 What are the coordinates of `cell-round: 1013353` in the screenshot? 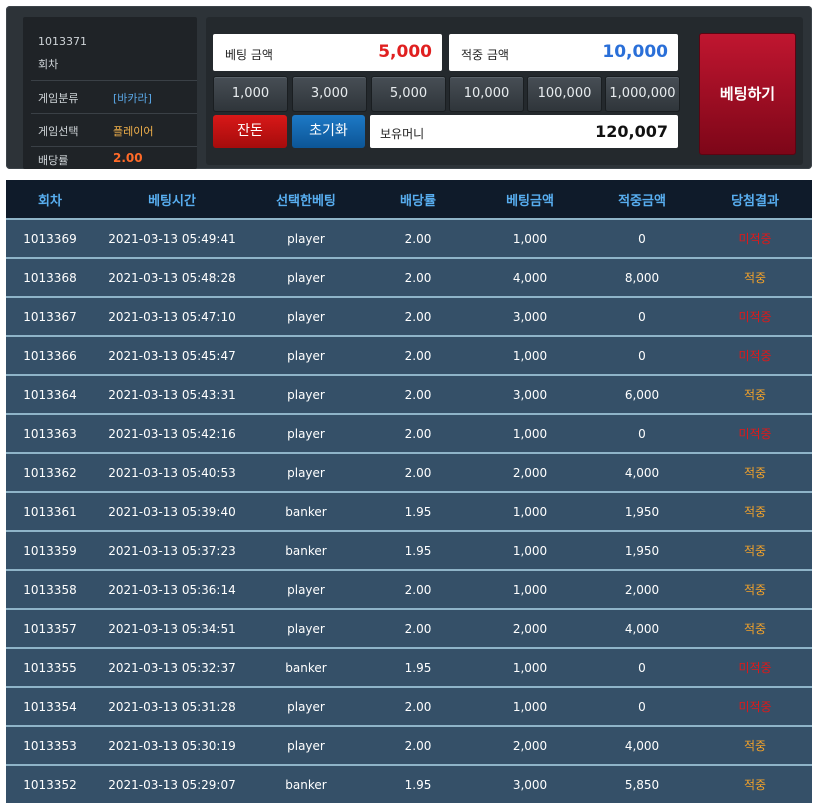 It's located at (50, 745).